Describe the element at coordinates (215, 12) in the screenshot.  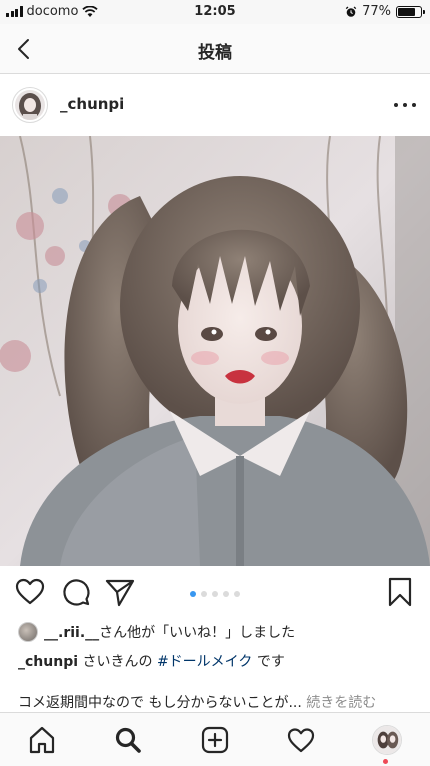
I see `status-bar: docomo 12:05 77%` at that location.